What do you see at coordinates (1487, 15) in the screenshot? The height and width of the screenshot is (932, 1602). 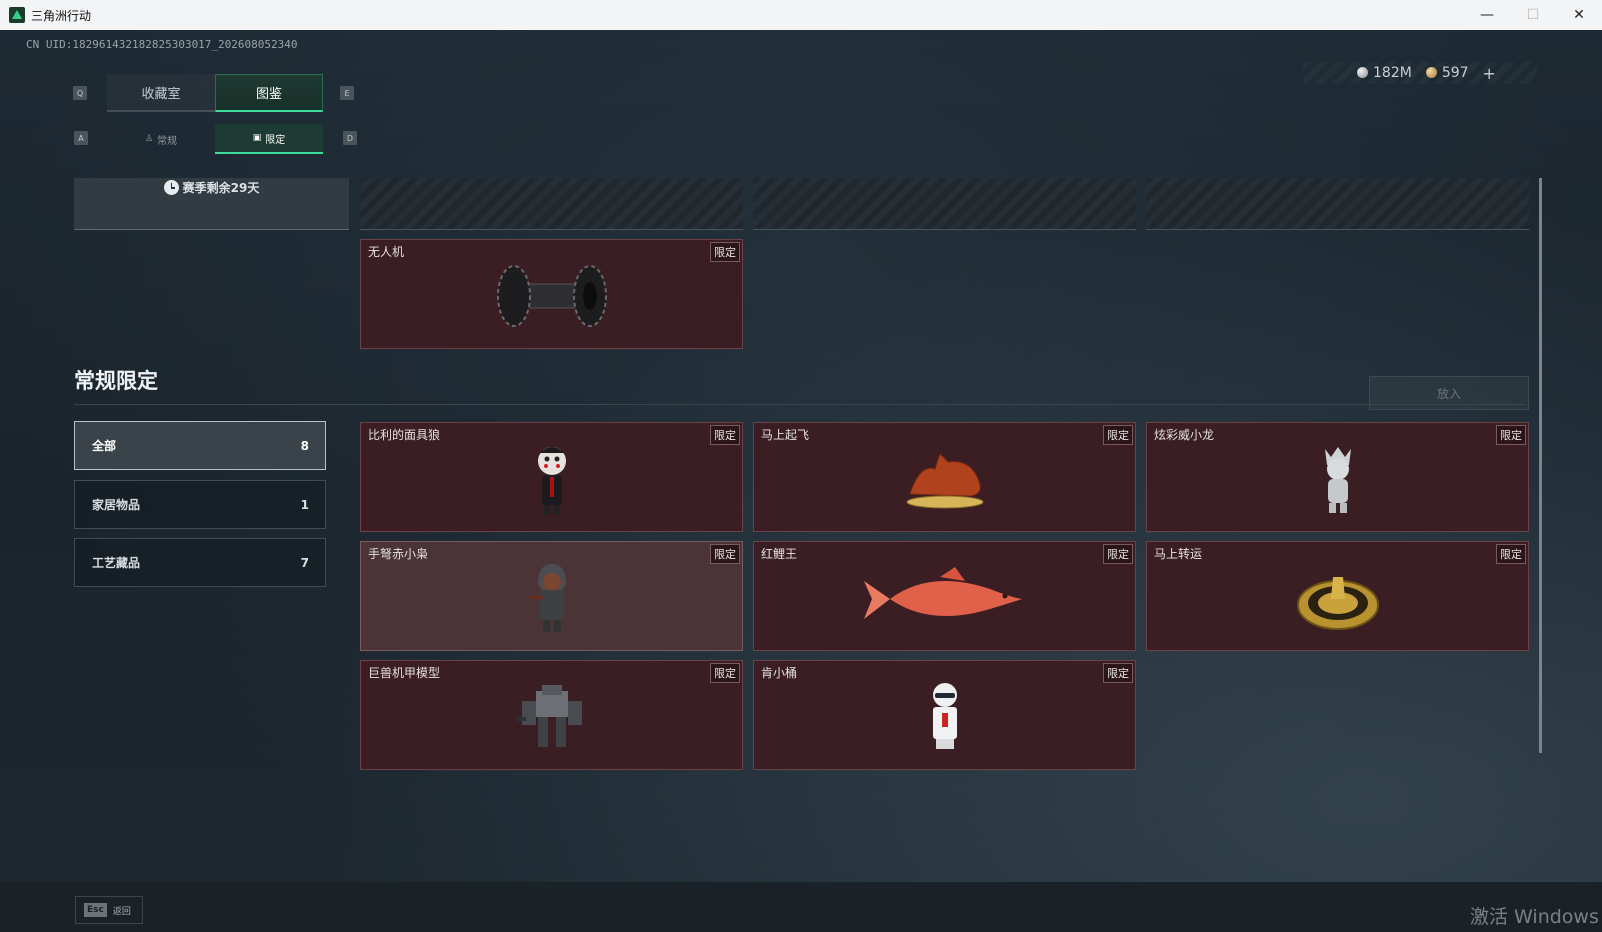 I see `minimize-button: —` at bounding box center [1487, 15].